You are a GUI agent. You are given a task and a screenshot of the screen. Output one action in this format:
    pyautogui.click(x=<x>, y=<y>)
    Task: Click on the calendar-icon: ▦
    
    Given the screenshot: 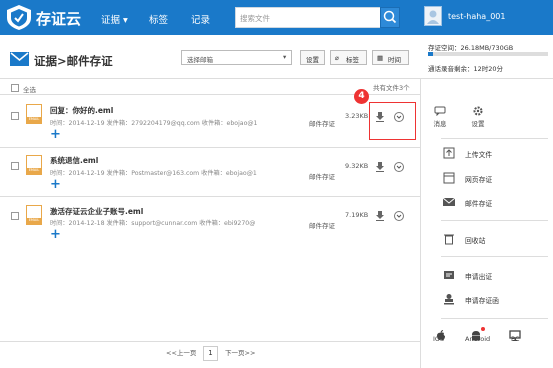 What is the action you would take?
    pyautogui.click(x=380, y=58)
    